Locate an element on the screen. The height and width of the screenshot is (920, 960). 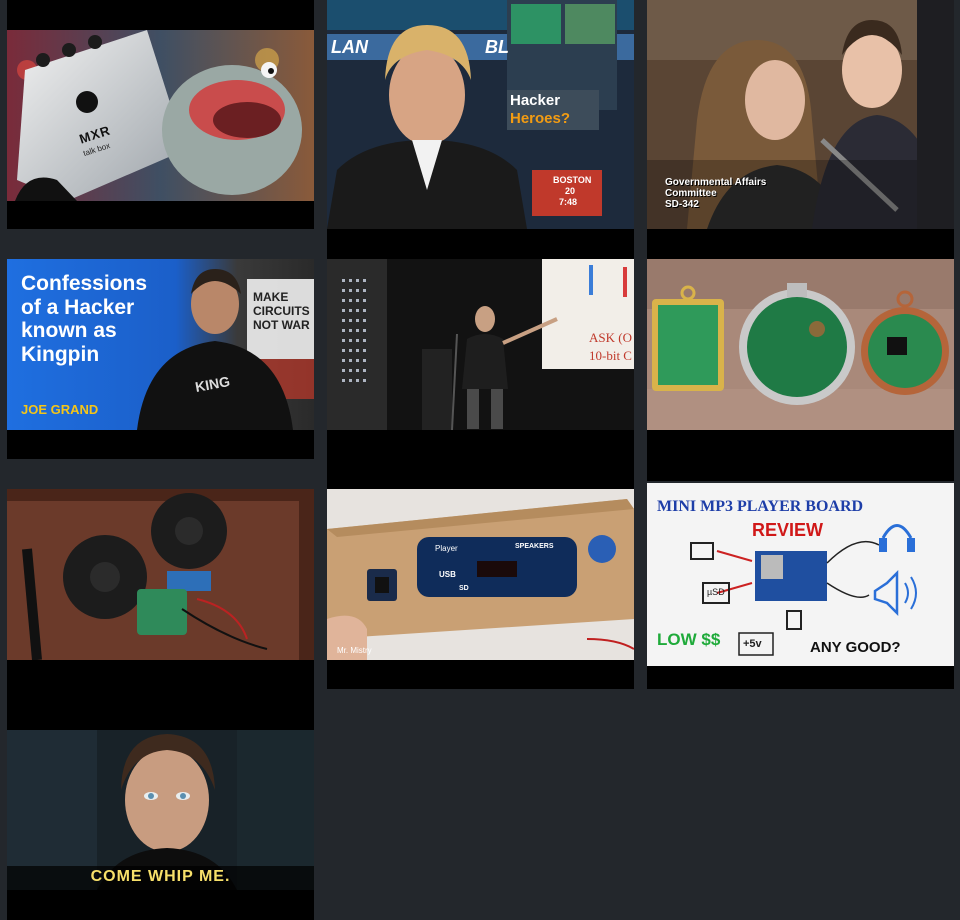
video-card-movie: COME WHIP ME. is located at coordinates (160, 819).